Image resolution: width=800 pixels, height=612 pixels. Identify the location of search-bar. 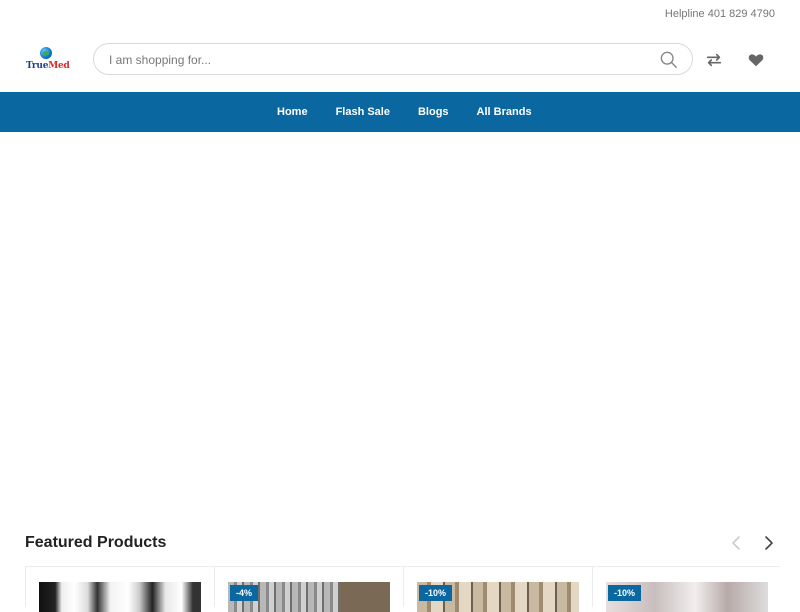
(393, 59).